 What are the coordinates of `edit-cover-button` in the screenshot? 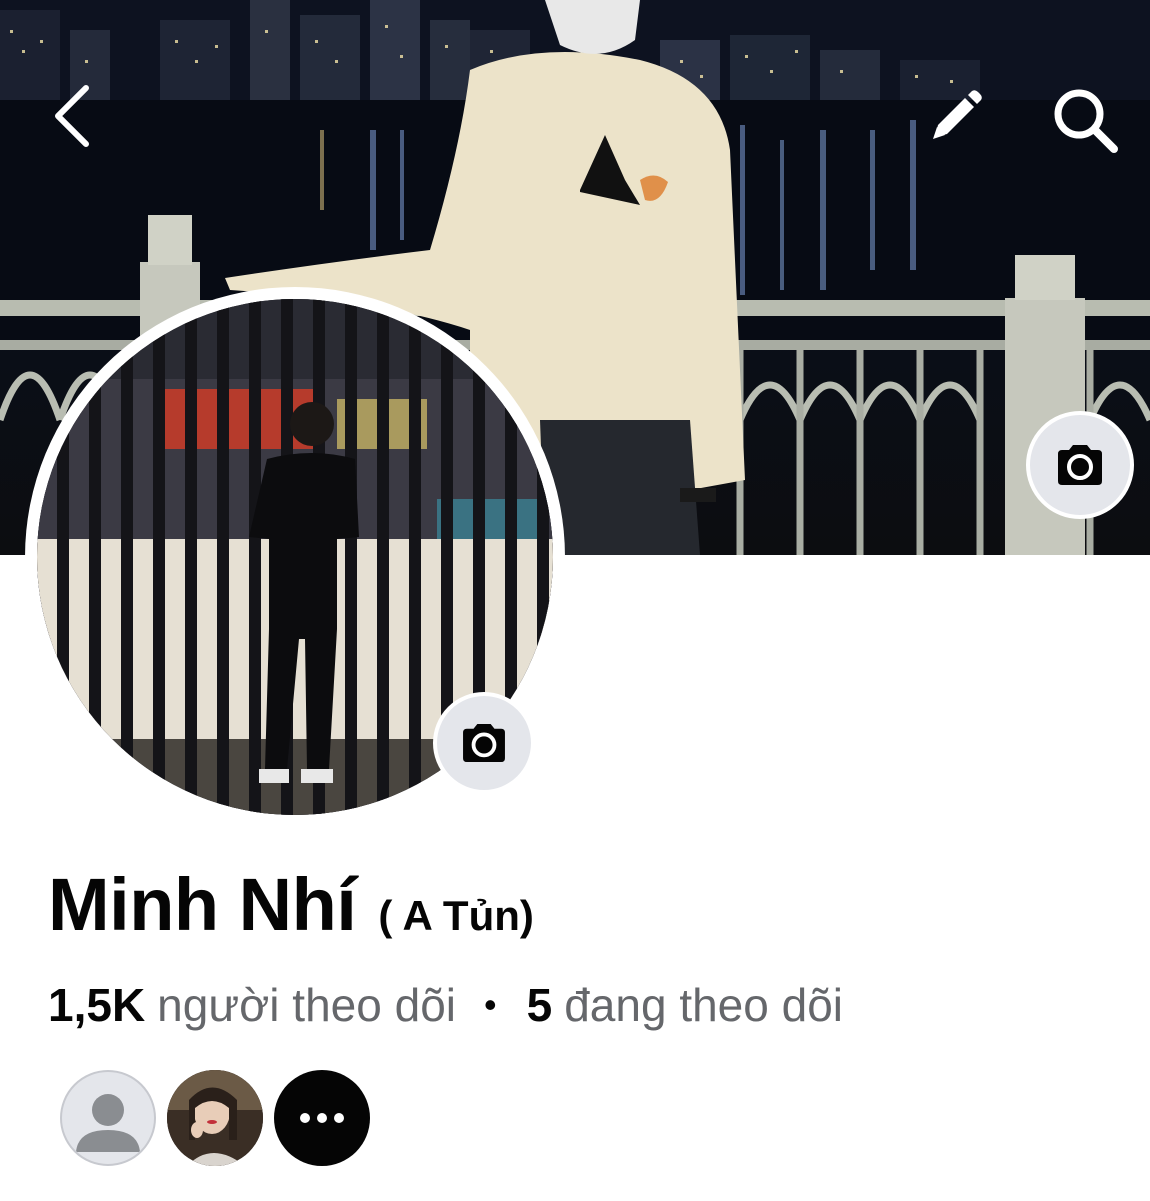 It's located at (955, 117).